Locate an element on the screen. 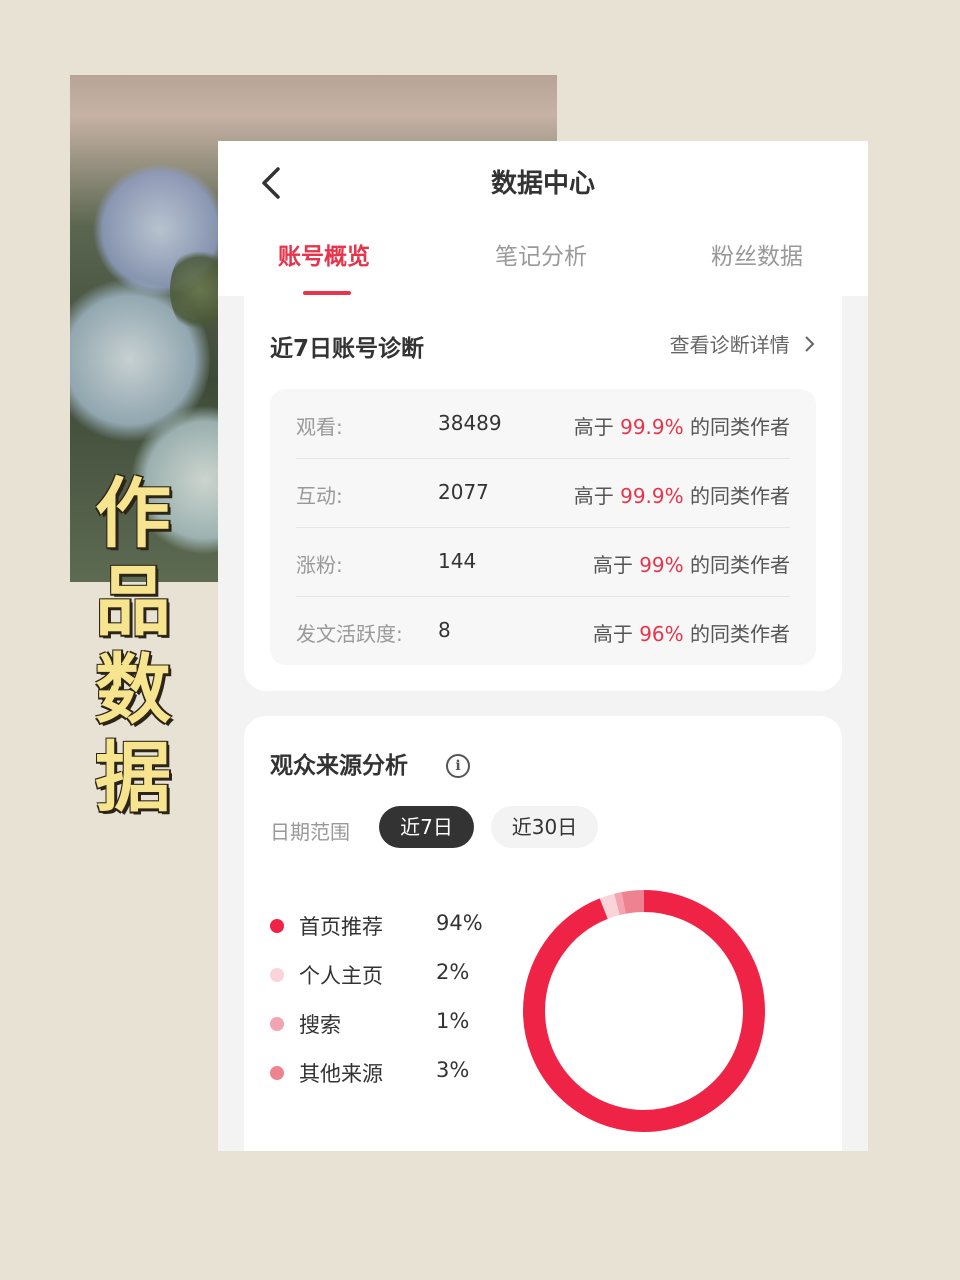 The image size is (960, 1280). diagnosis-title: 近7日账号诊断 is located at coordinates (347, 349).